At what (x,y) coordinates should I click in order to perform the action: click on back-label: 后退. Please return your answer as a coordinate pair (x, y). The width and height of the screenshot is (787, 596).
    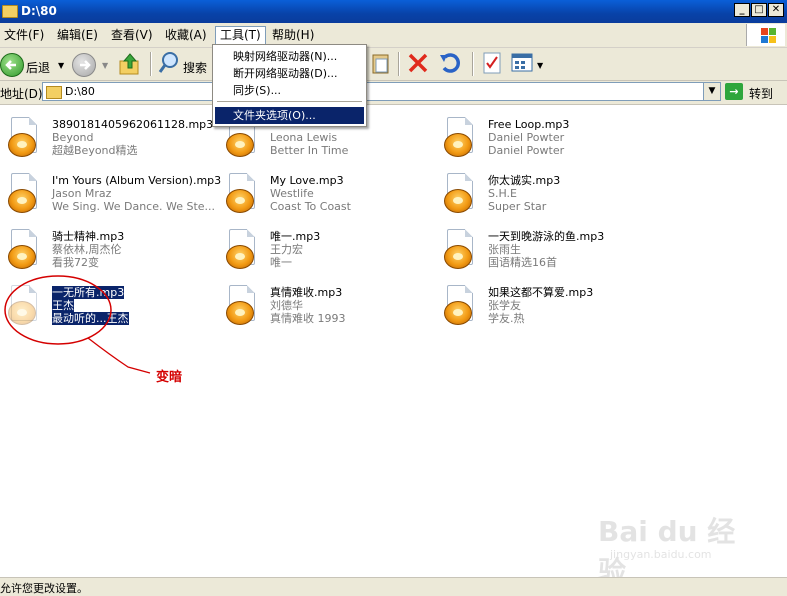
    Looking at the image, I should click on (38, 68).